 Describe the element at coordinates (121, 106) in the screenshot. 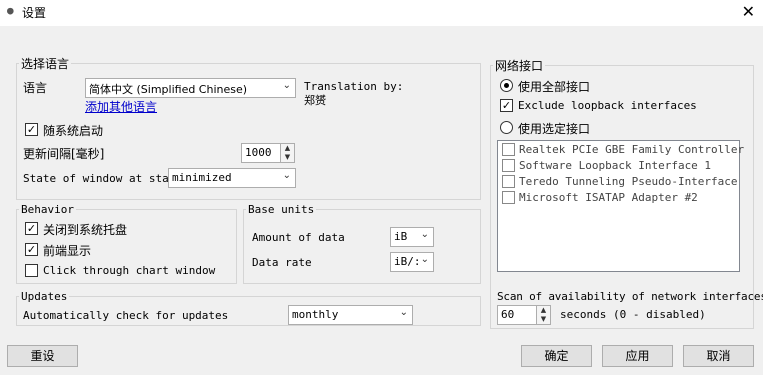

I see `add-language-link: 添加其他语言` at that location.